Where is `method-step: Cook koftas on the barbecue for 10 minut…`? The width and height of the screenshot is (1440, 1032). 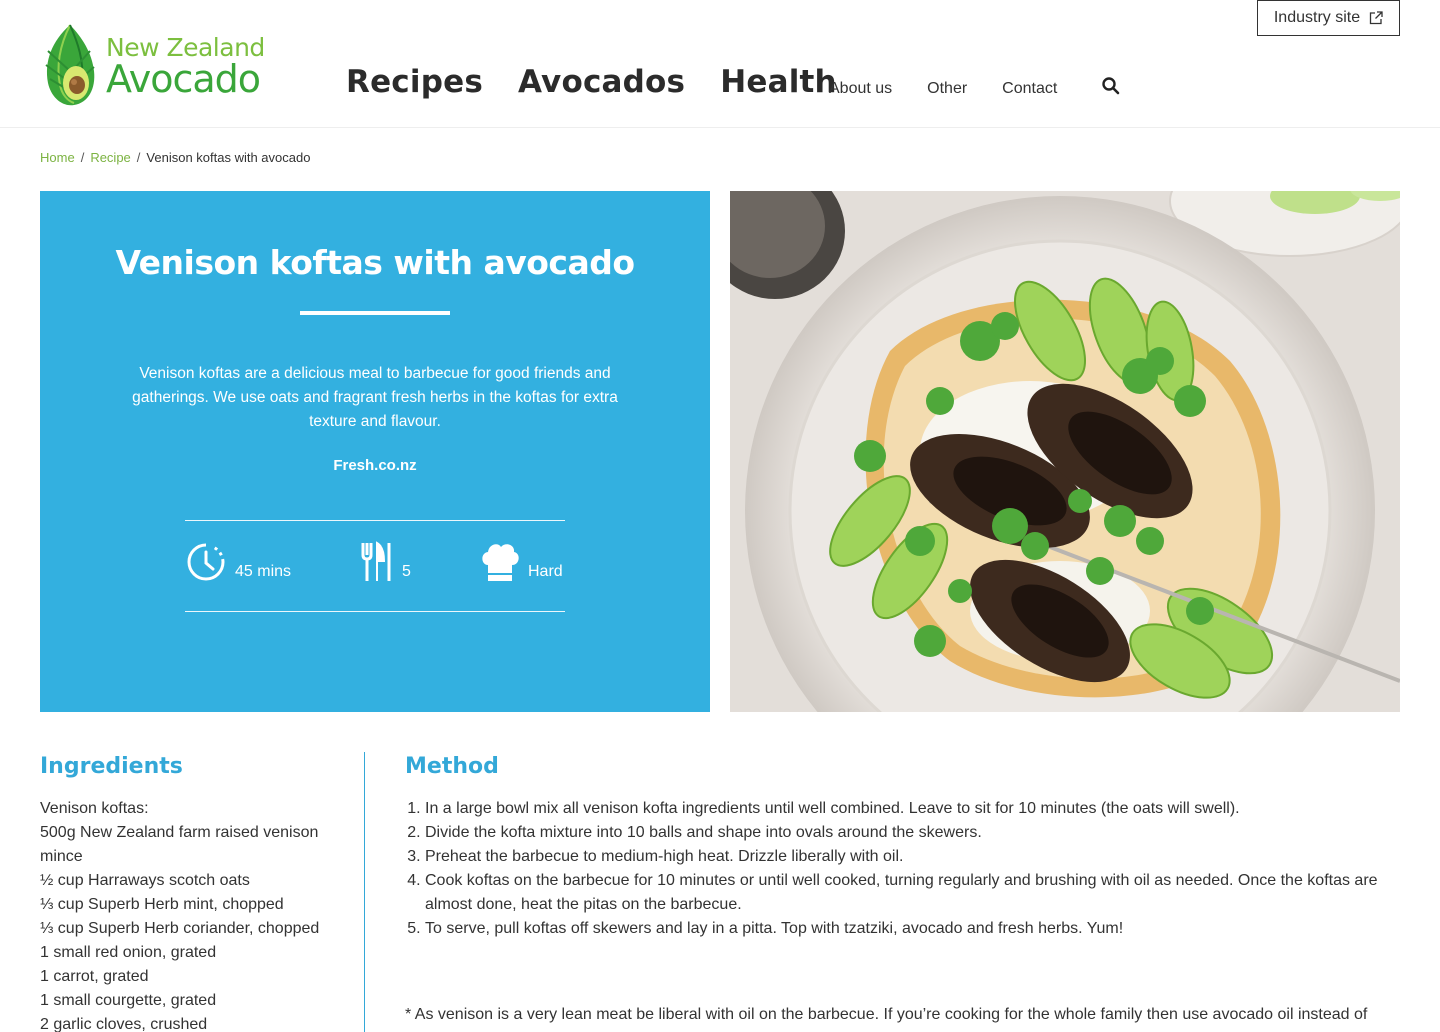 method-step: Cook koftas on the barbecue for 10 minut… is located at coordinates (912, 893).